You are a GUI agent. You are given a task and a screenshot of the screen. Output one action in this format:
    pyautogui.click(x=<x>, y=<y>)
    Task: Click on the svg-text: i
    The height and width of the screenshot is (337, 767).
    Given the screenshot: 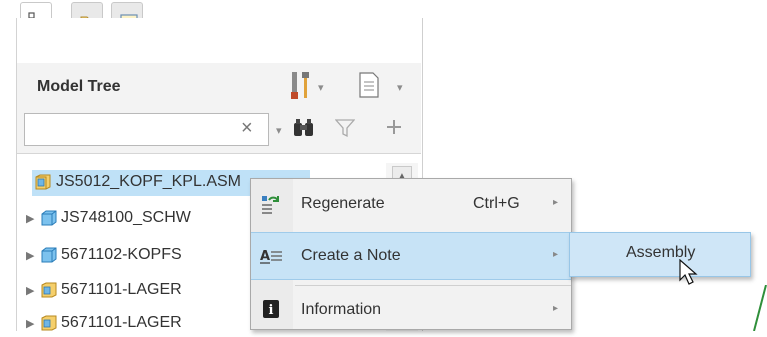 What is the action you would take?
    pyautogui.click(x=271, y=310)
    